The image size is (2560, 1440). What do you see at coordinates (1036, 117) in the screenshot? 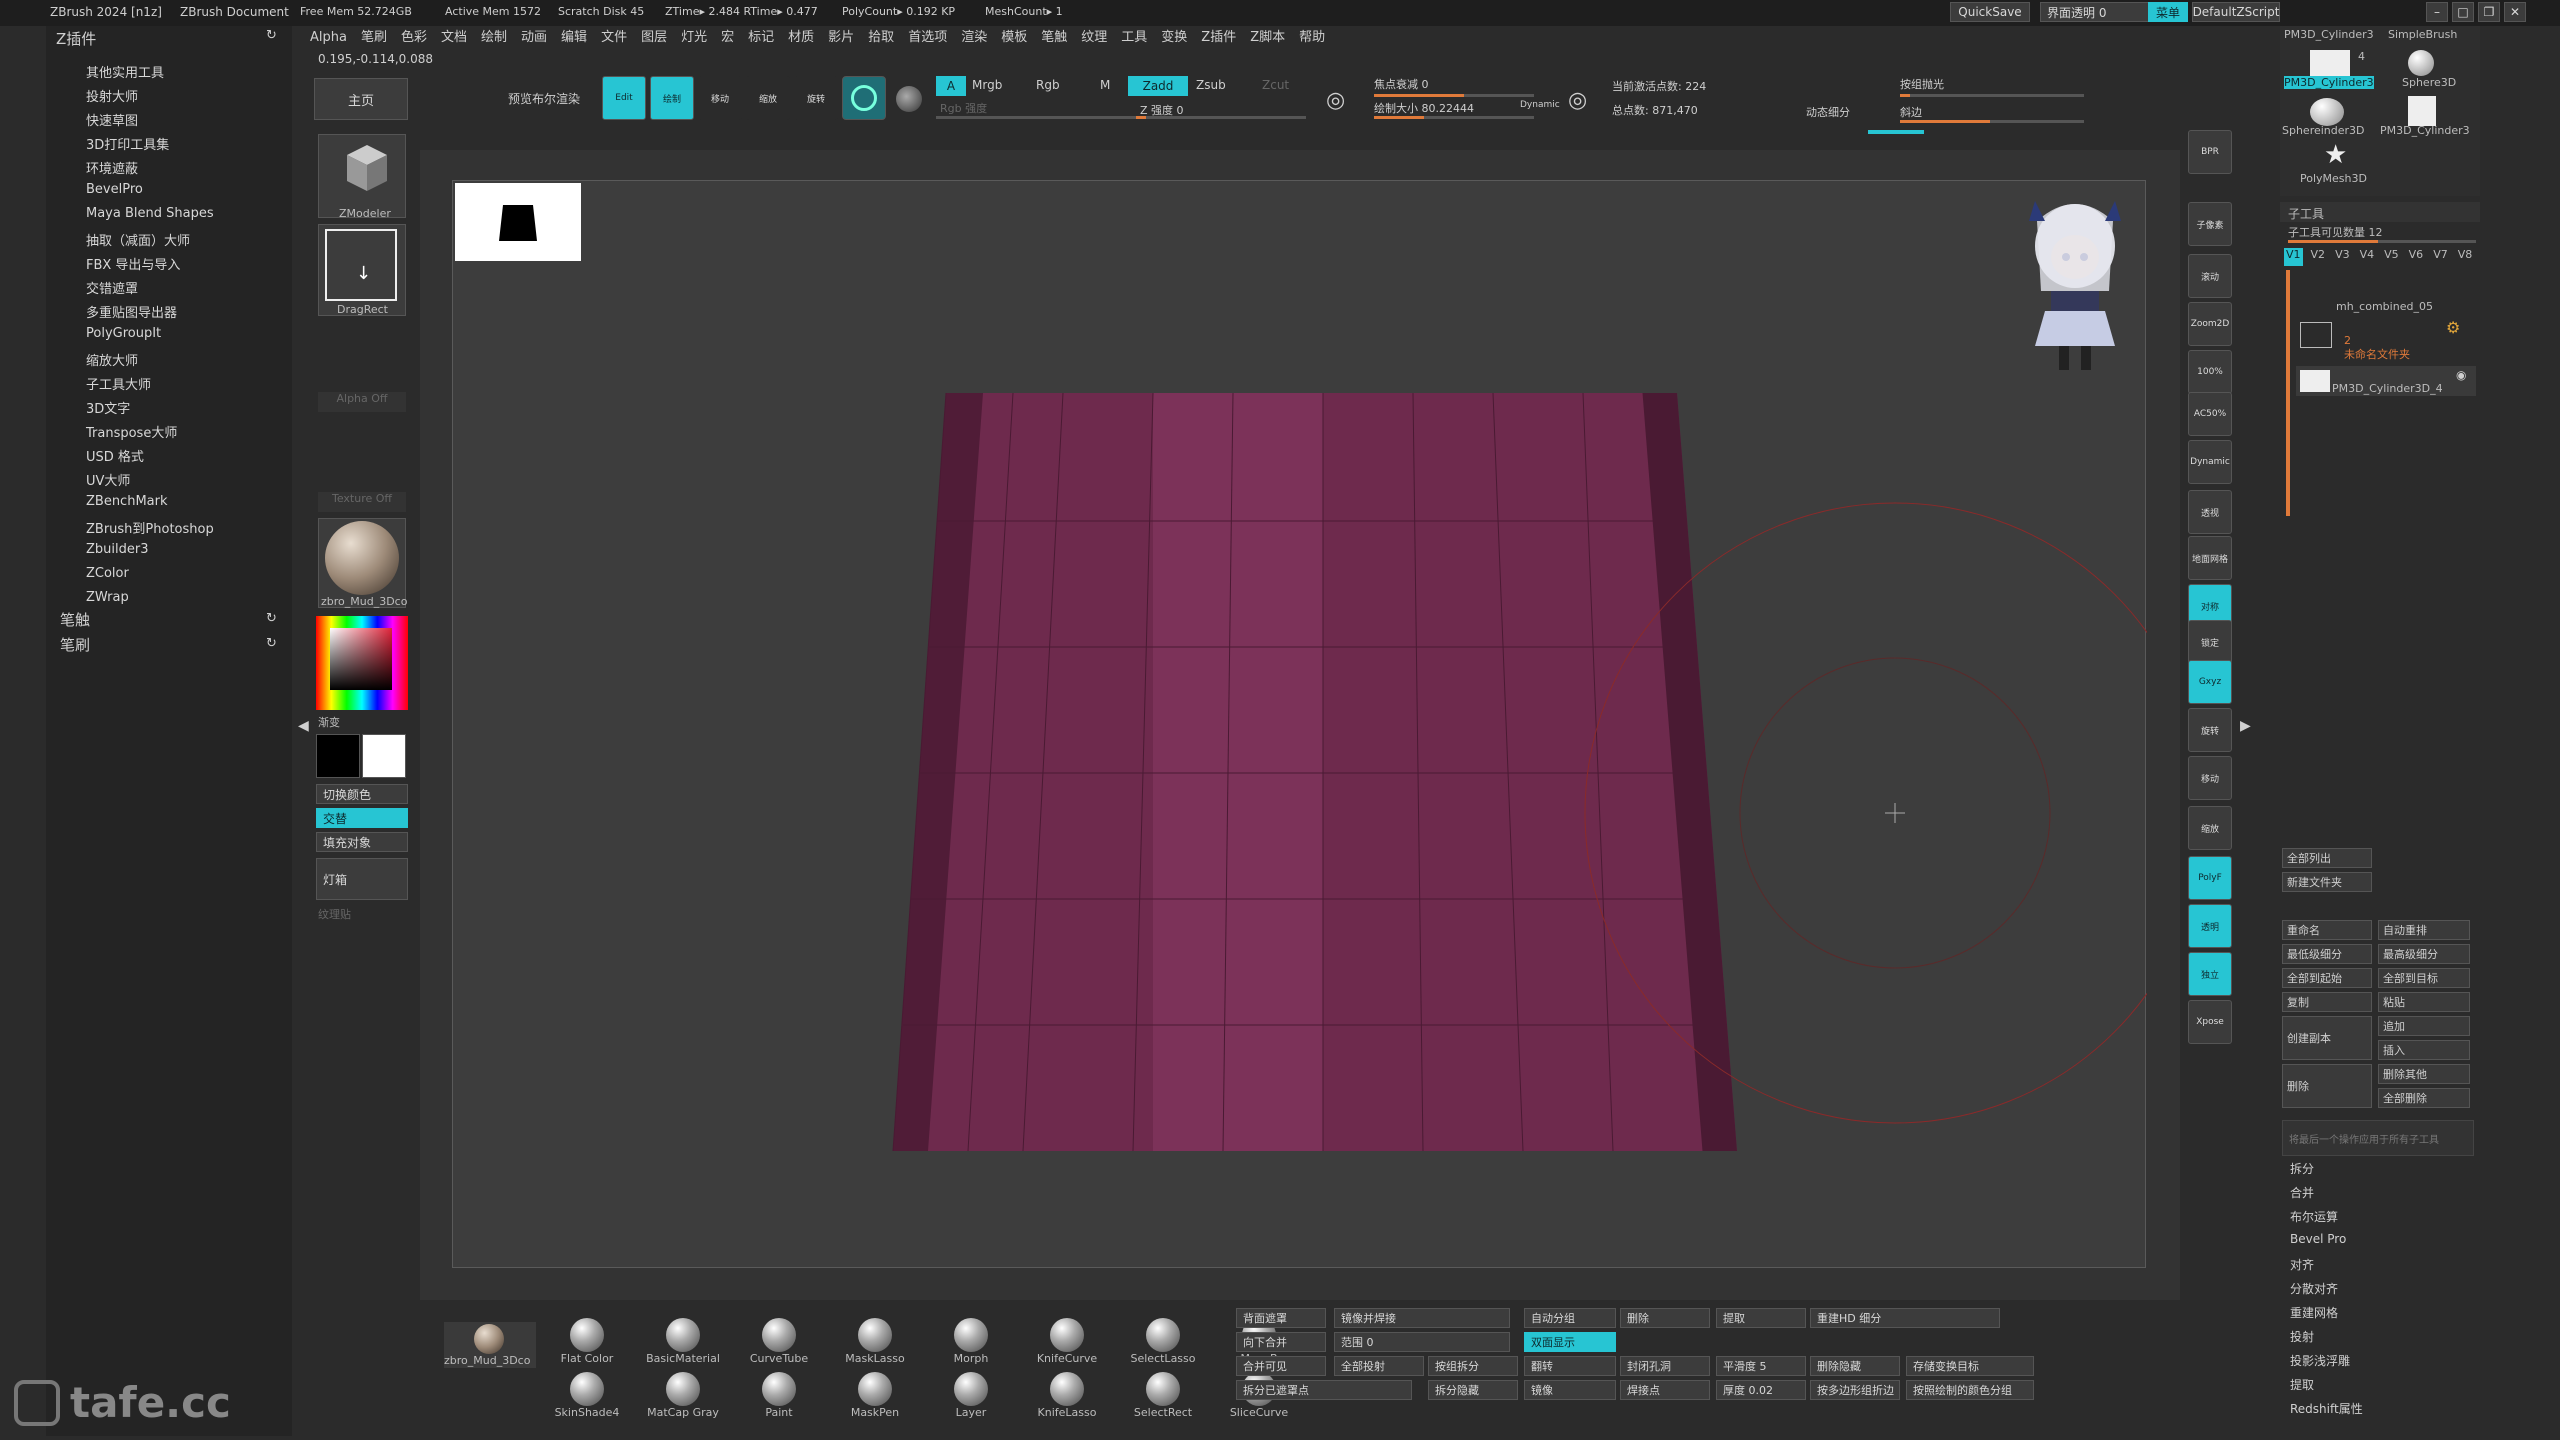
I see `rgb-intensity-slider` at bounding box center [1036, 117].